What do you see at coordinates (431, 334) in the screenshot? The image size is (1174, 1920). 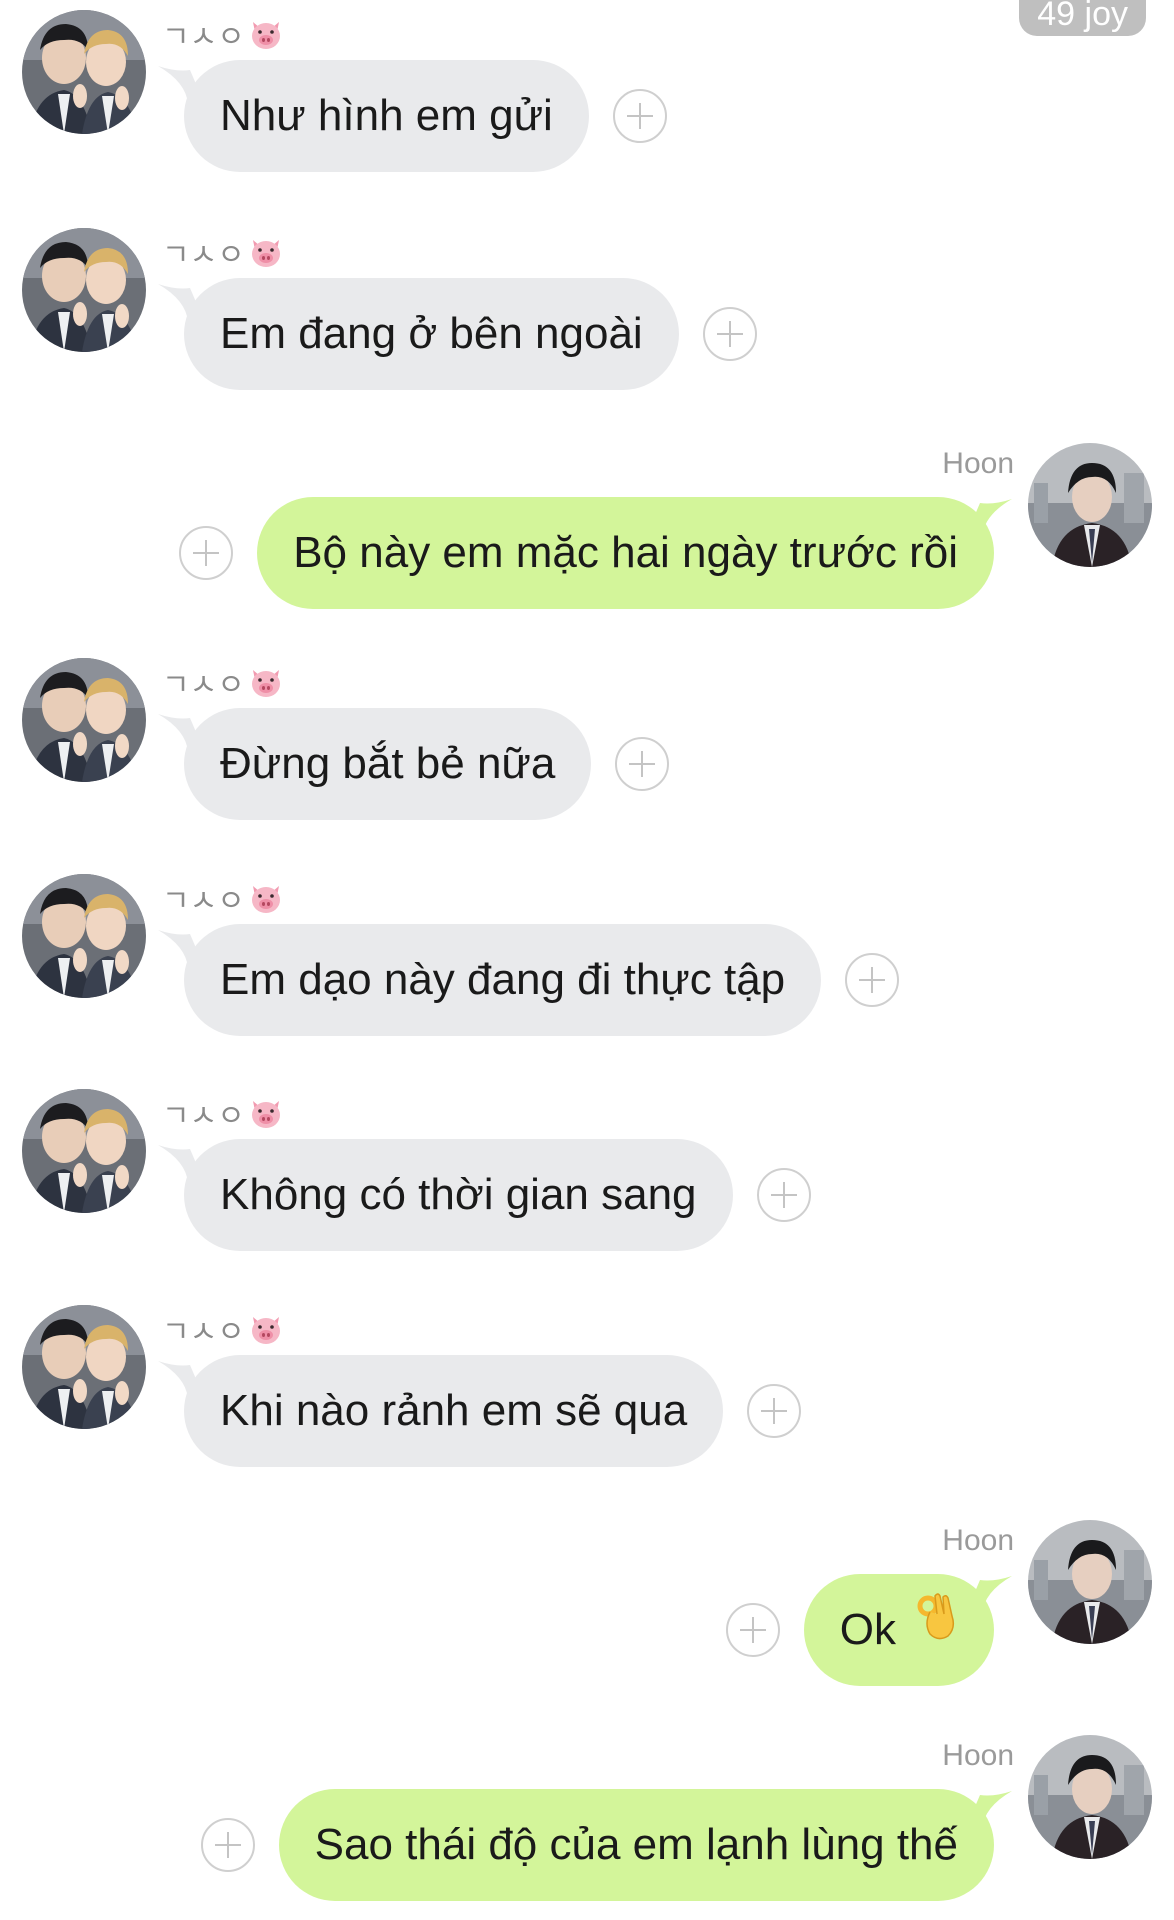 I see `message-bubble: Em đang ở bên ngoài` at bounding box center [431, 334].